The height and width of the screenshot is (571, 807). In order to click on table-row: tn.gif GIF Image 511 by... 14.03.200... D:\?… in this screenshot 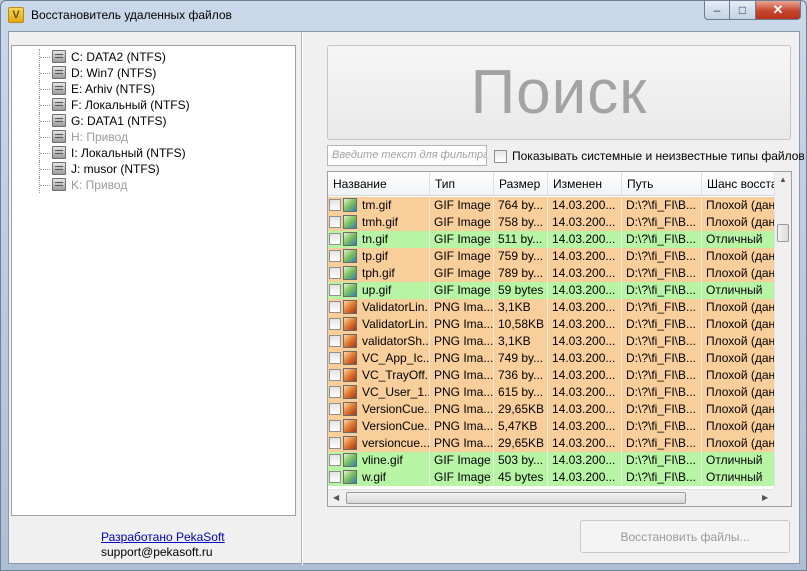, I will do `click(551, 239)`.